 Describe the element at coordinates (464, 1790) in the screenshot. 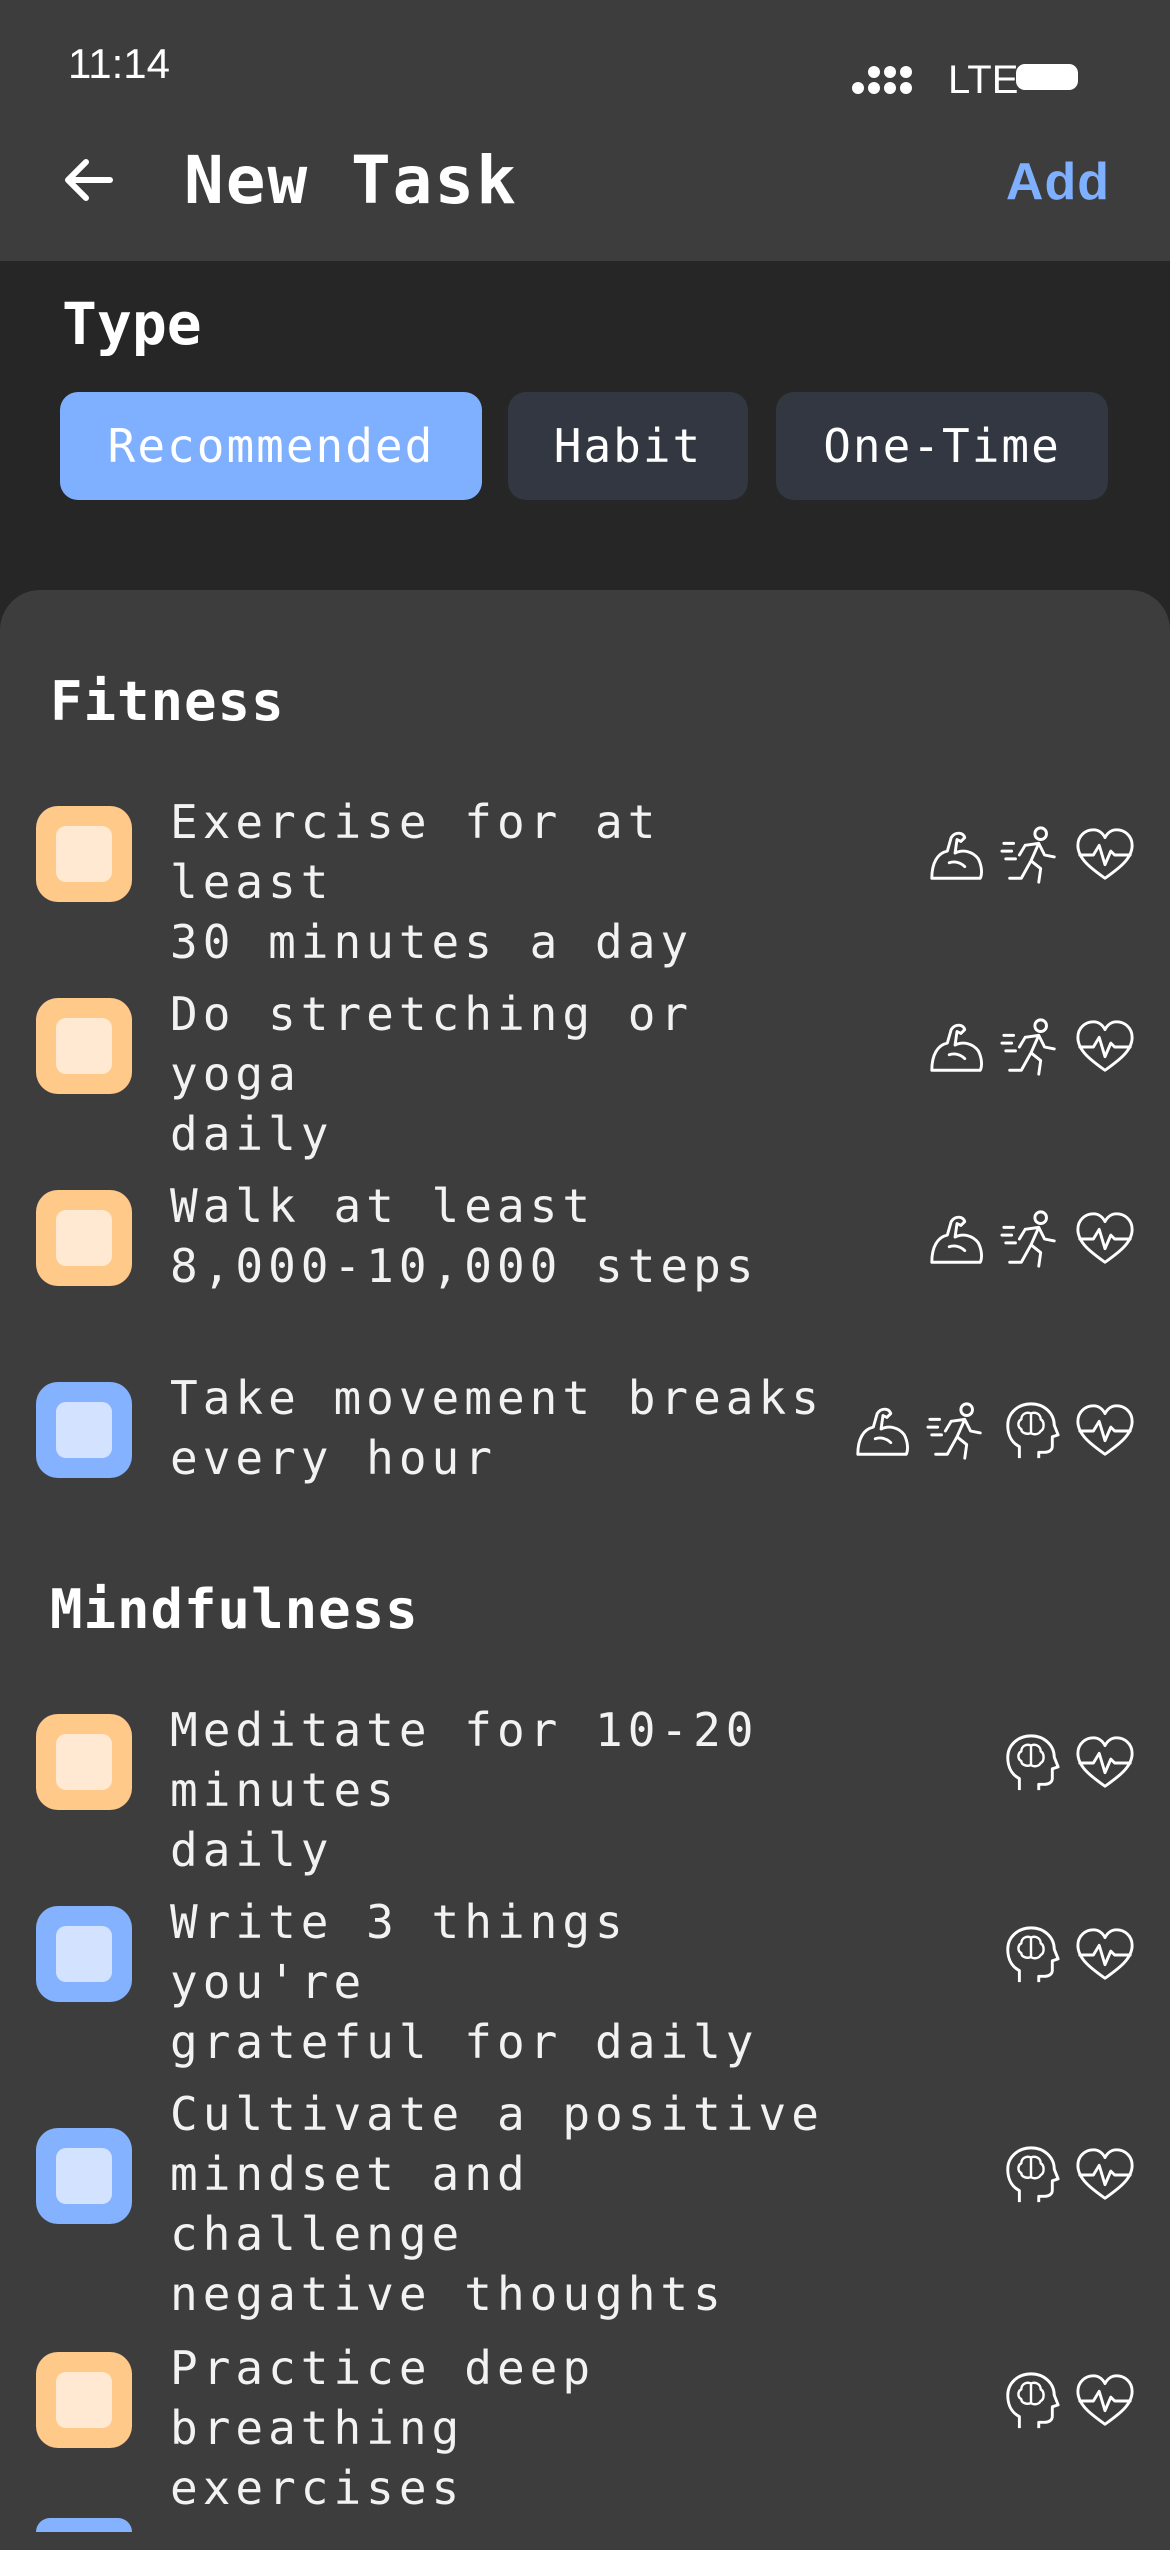

I see `task-label: Meditate for 10-20 minutes daily` at that location.